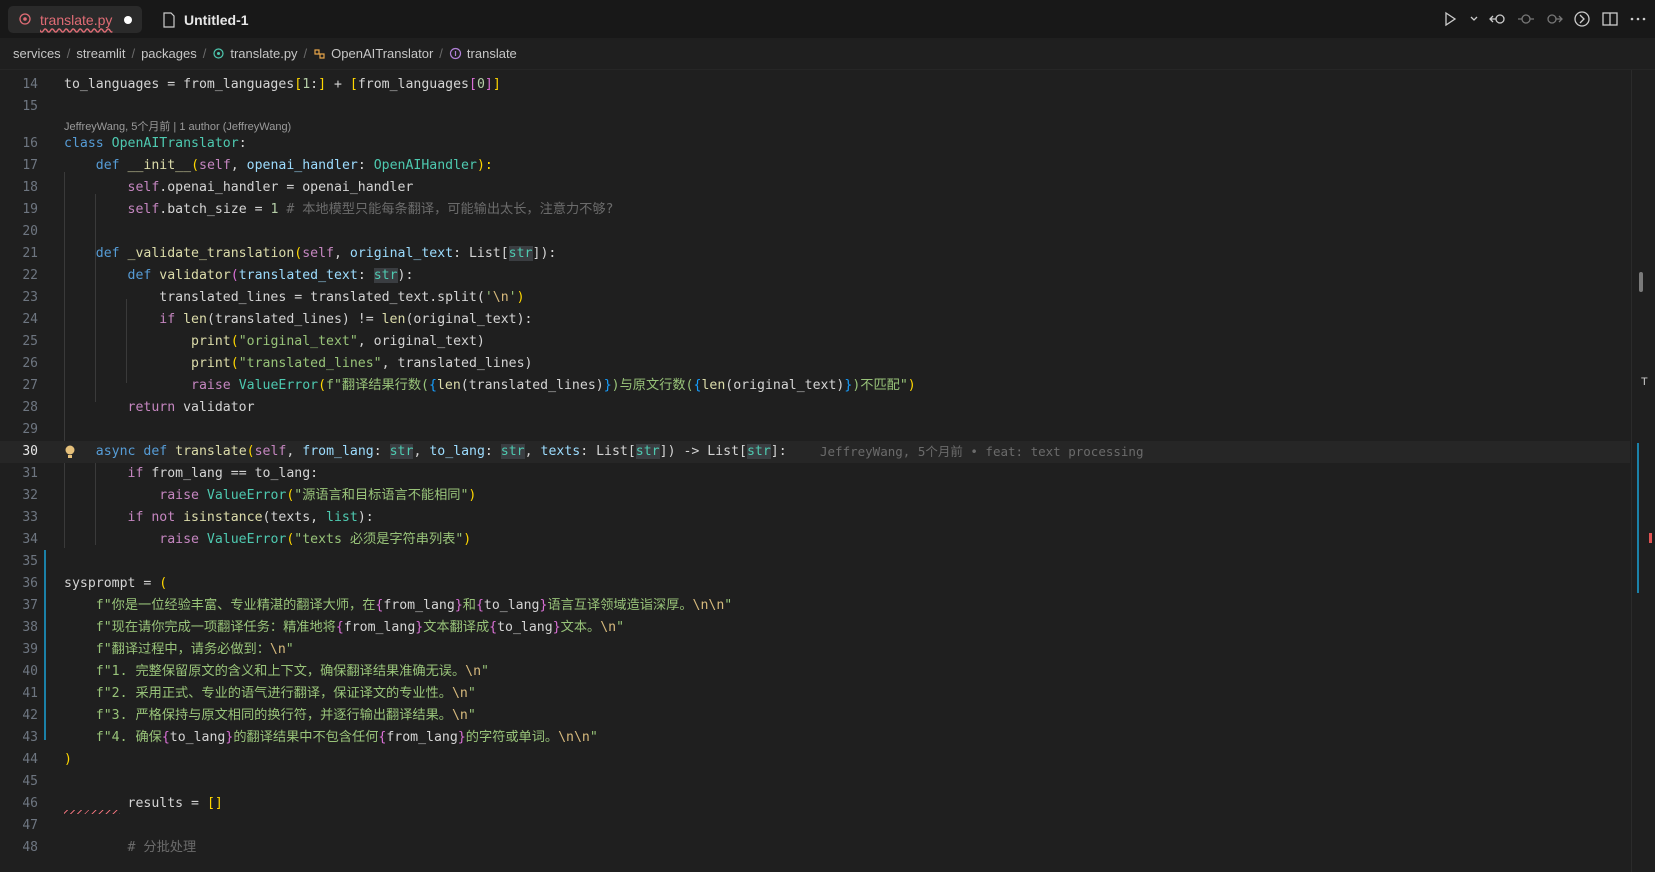 The image size is (1655, 872). Describe the element at coordinates (155, 143) in the screenshot. I see `code-text: class OpenAITranslator:` at that location.